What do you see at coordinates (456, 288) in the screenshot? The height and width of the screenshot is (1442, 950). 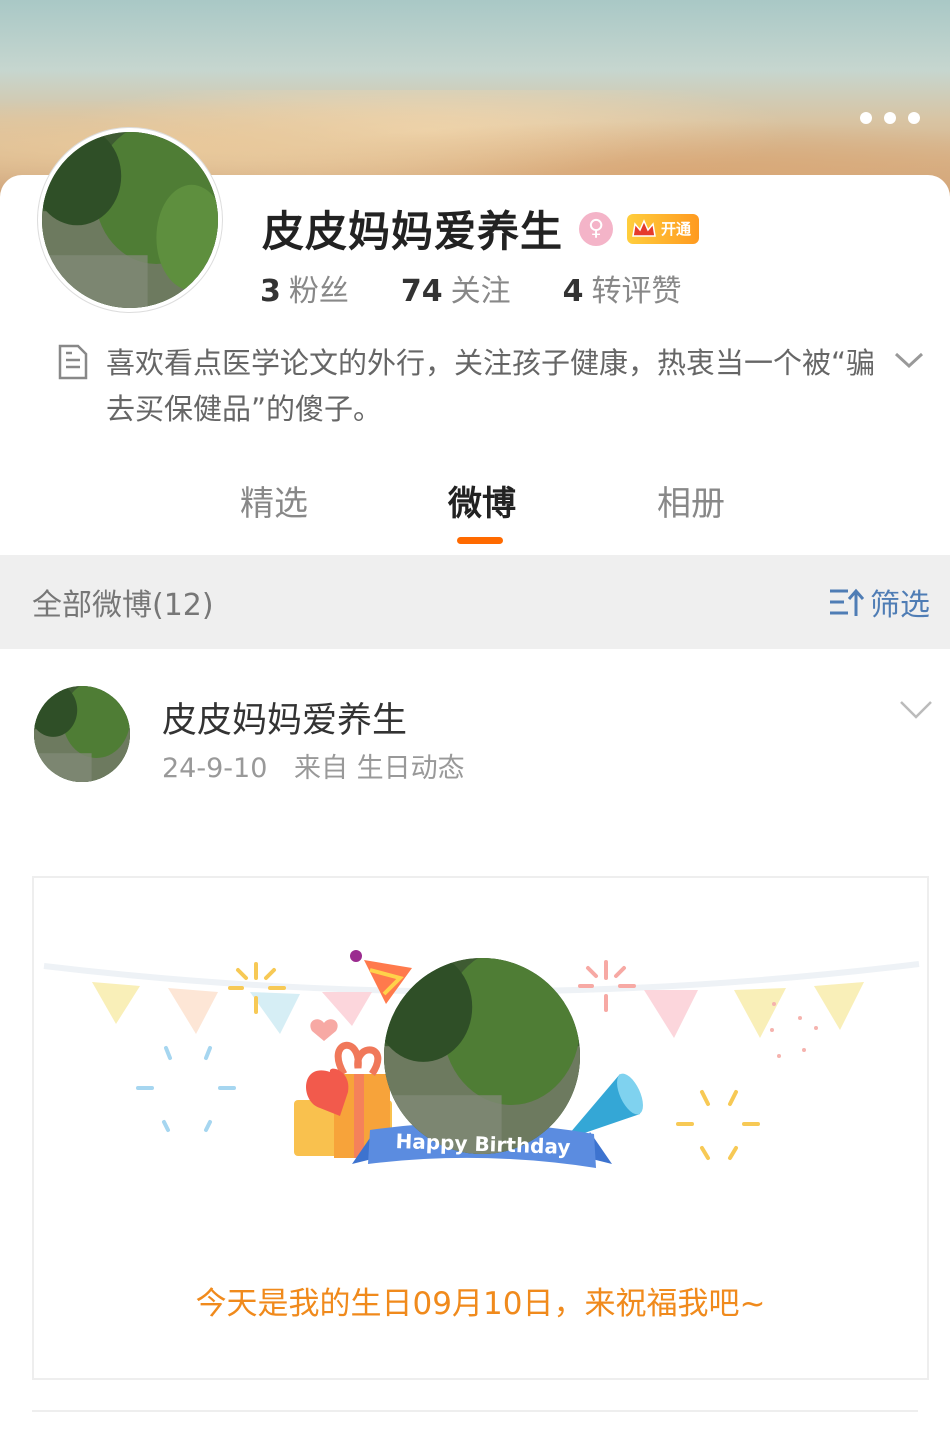 I see `stat-following: 74 关注` at bounding box center [456, 288].